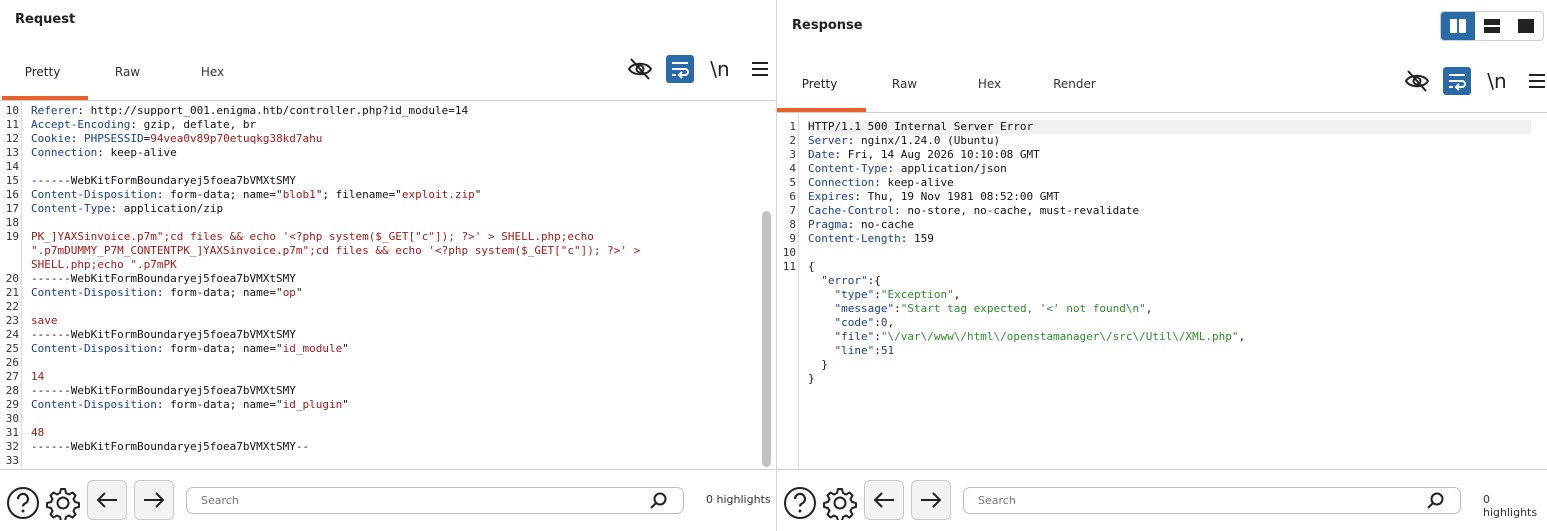  What do you see at coordinates (1074, 89) in the screenshot?
I see `tab-render: Render` at bounding box center [1074, 89].